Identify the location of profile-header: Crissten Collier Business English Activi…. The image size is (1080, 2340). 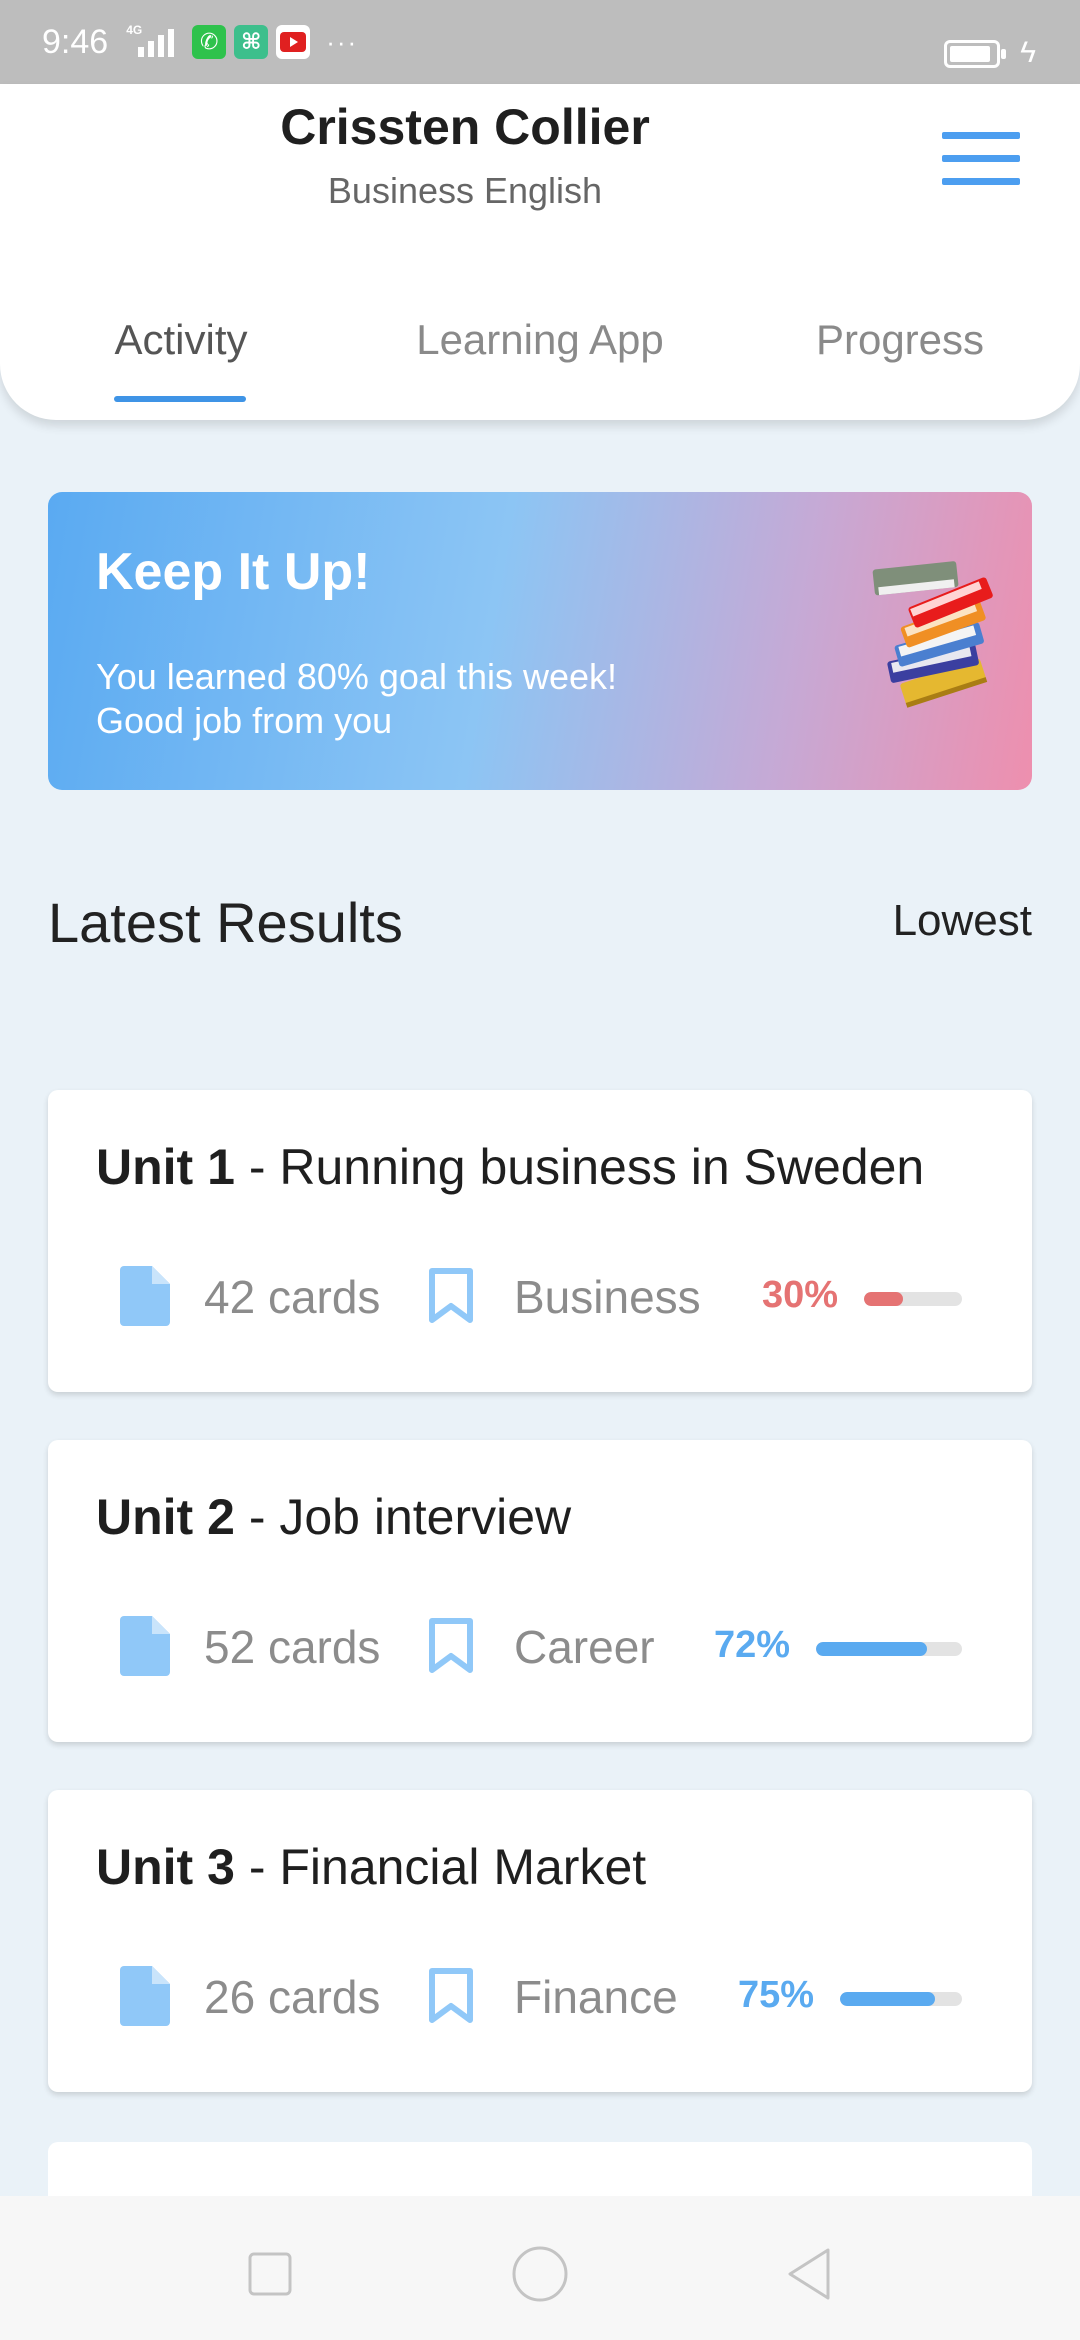
(540, 252).